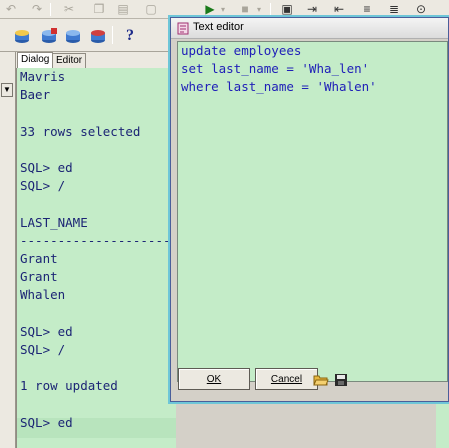 This screenshot has height=448, width=449. Describe the element at coordinates (54, 222) in the screenshot. I see `output-line: LAST_NAME` at that location.